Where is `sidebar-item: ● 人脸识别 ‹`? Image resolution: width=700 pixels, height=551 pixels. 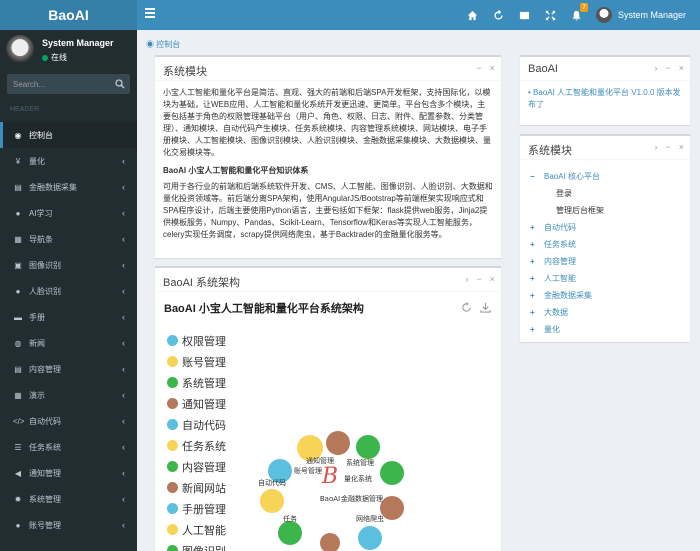 sidebar-item: ● 人脸识别 ‹ is located at coordinates (68, 291).